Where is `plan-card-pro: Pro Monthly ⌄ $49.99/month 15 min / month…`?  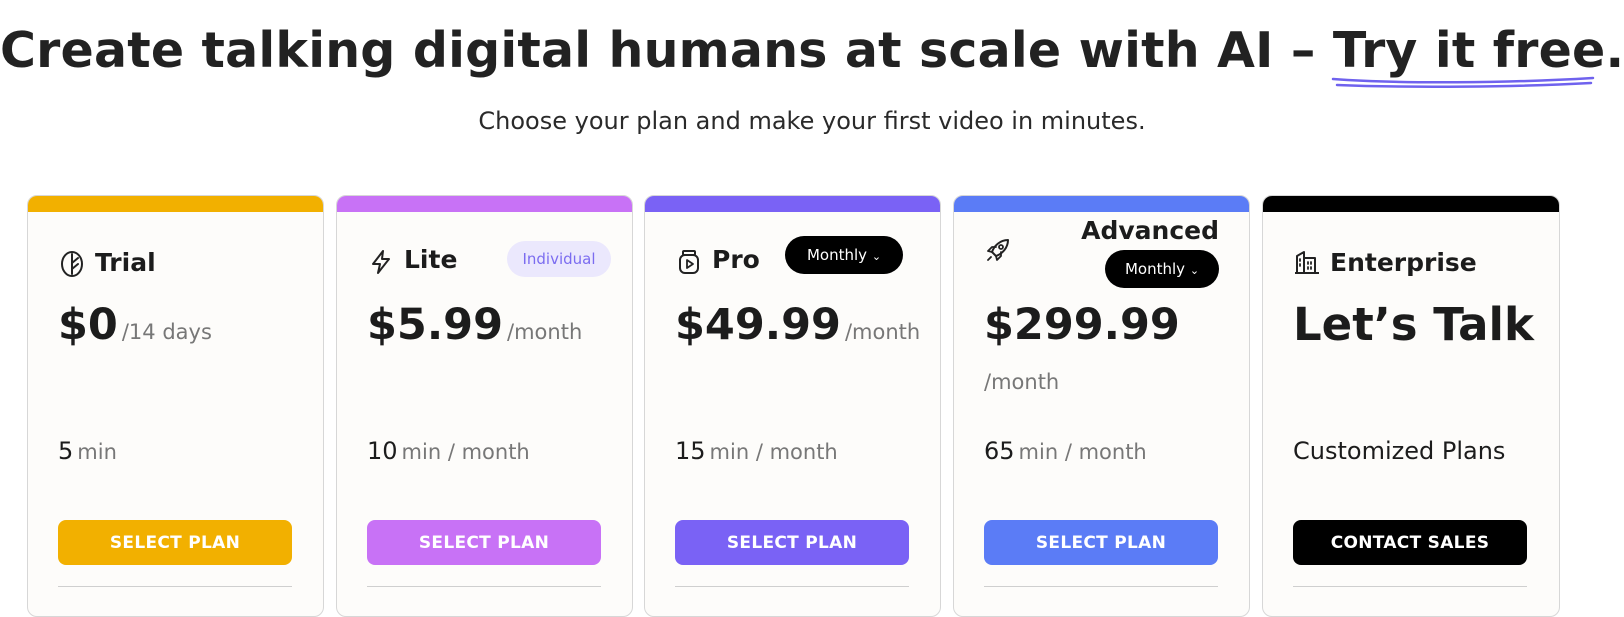 plan-card-pro: Pro Monthly ⌄ $49.99/month 15 min / month… is located at coordinates (792, 406).